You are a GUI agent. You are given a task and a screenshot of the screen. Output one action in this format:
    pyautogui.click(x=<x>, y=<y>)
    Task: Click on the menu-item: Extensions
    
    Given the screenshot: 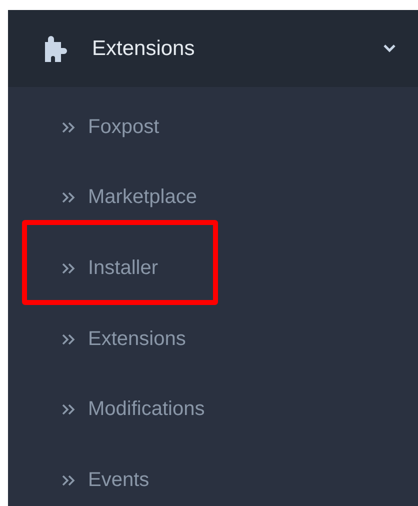 What is the action you would take?
    pyautogui.click(x=137, y=339)
    